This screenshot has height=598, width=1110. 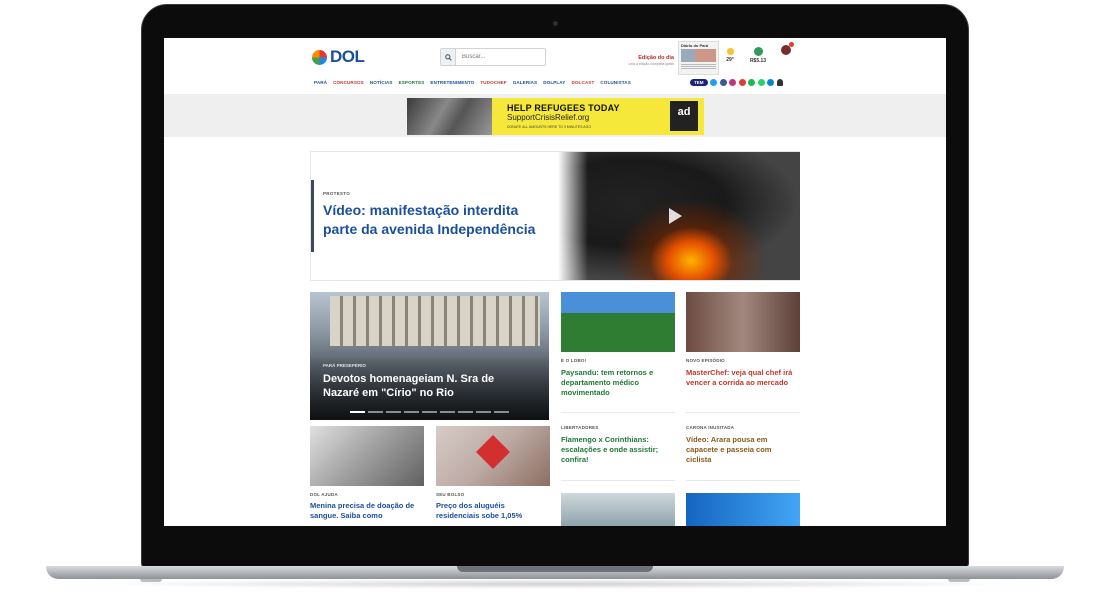 I want to click on card-kicker: CARONA INUSITADA, so click(x=710, y=427).